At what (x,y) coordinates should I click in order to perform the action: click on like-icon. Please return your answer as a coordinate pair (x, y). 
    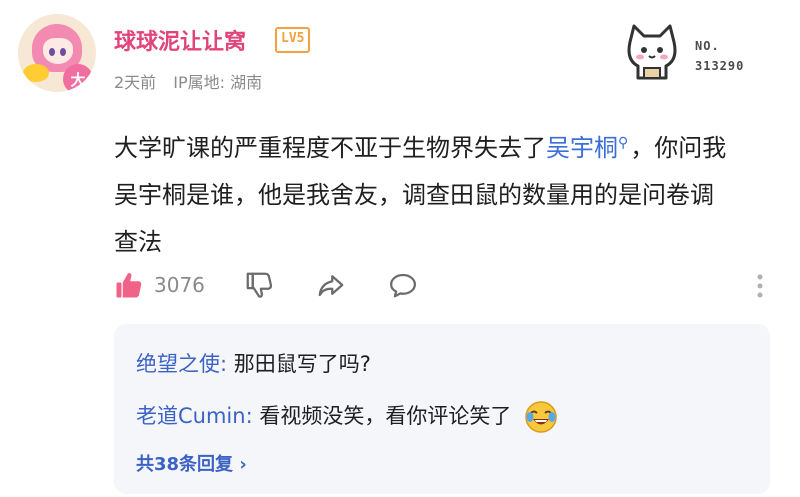
    Looking at the image, I should click on (129, 285).